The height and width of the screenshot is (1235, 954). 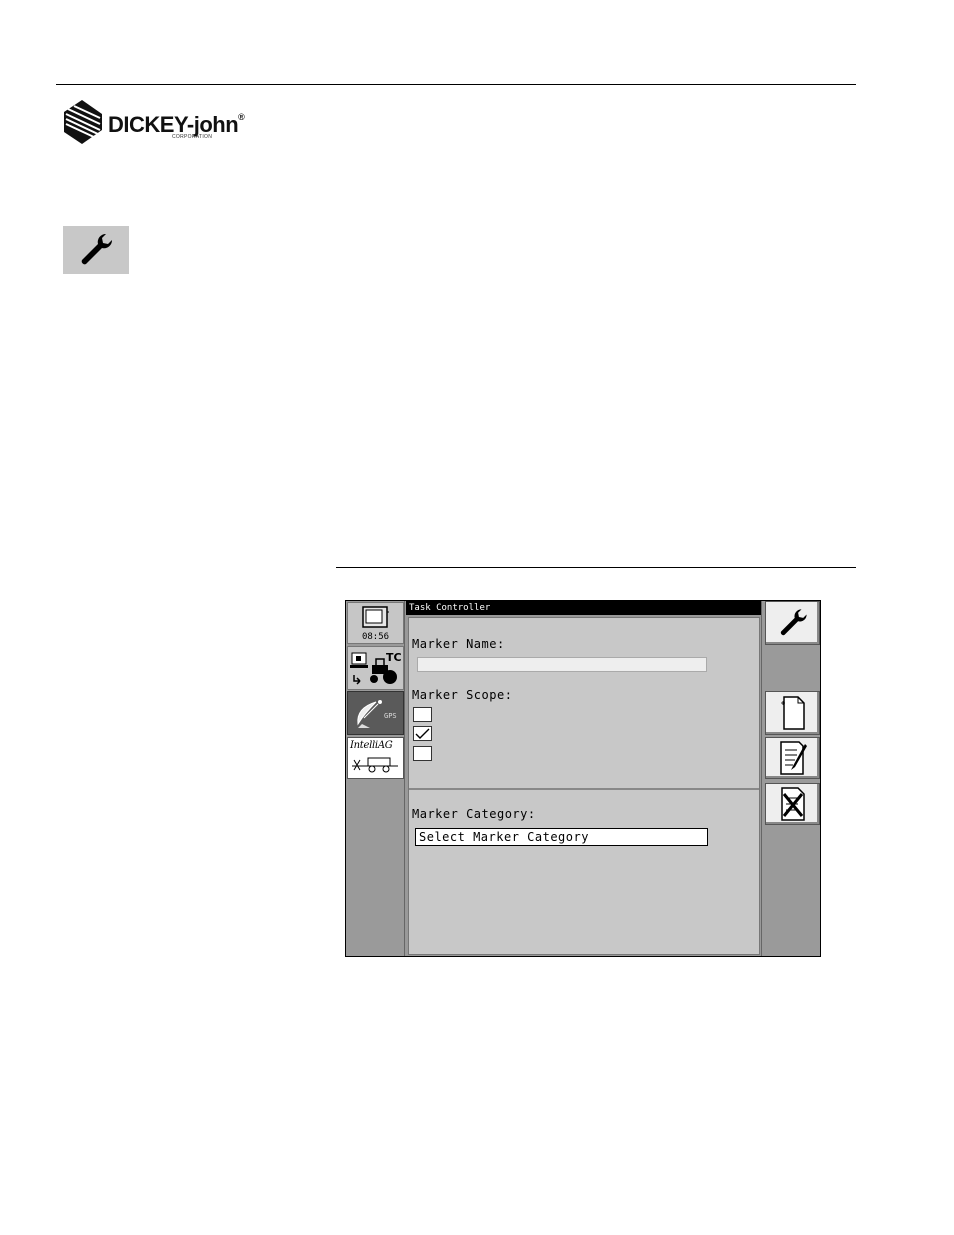 I want to click on clock-time: 08:56, so click(x=375, y=637).